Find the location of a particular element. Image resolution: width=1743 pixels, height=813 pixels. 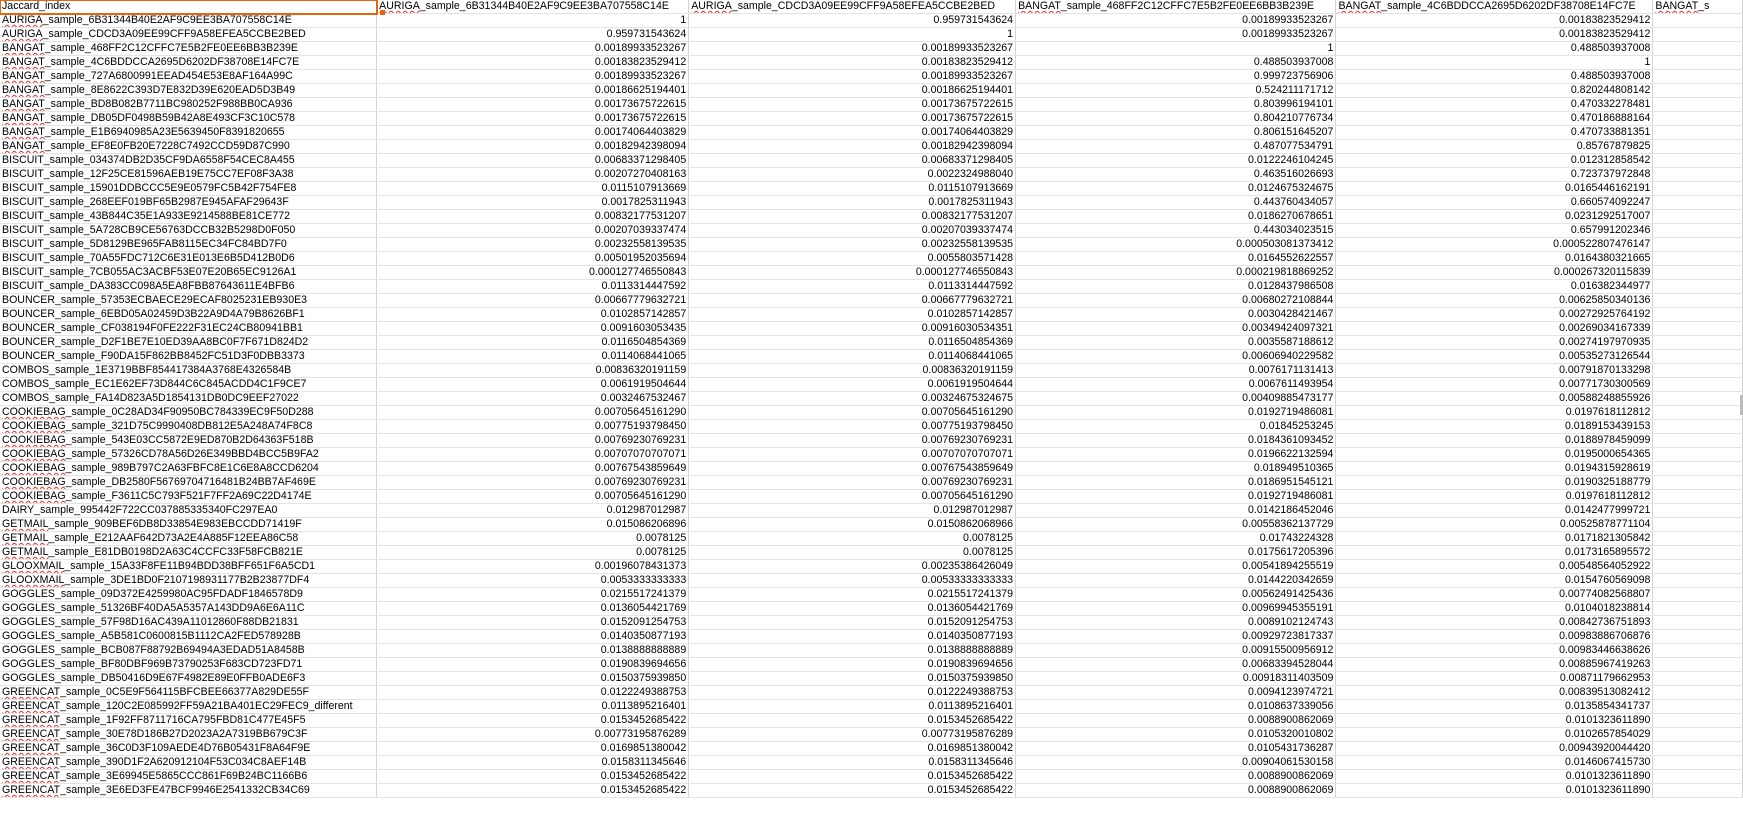

cell: 0.00769230769231 is located at coordinates (852, 482).